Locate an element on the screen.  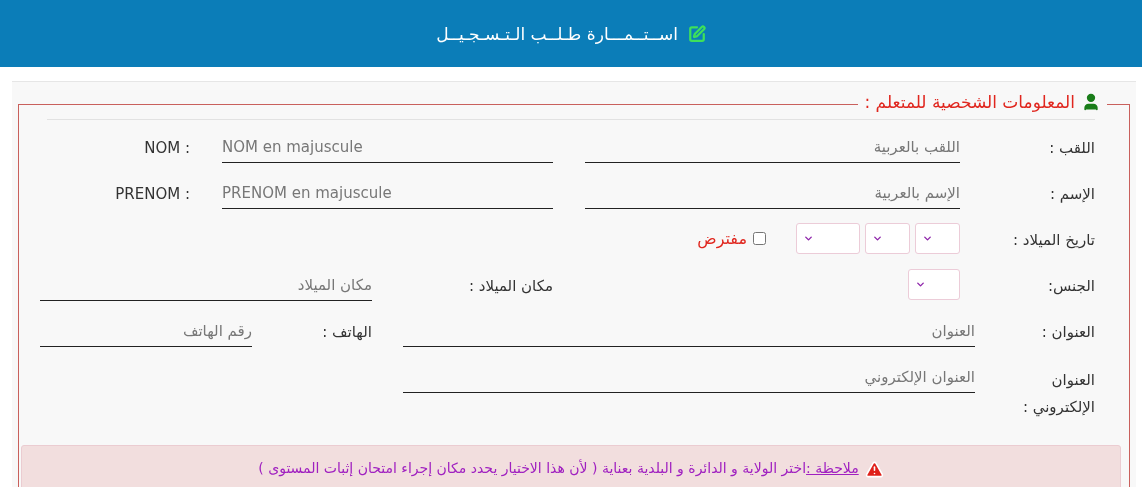
input-field: العنوان is located at coordinates (689, 331).